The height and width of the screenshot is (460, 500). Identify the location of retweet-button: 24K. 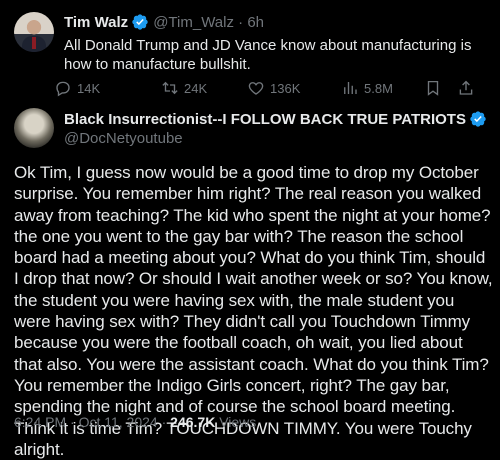
(184, 88).